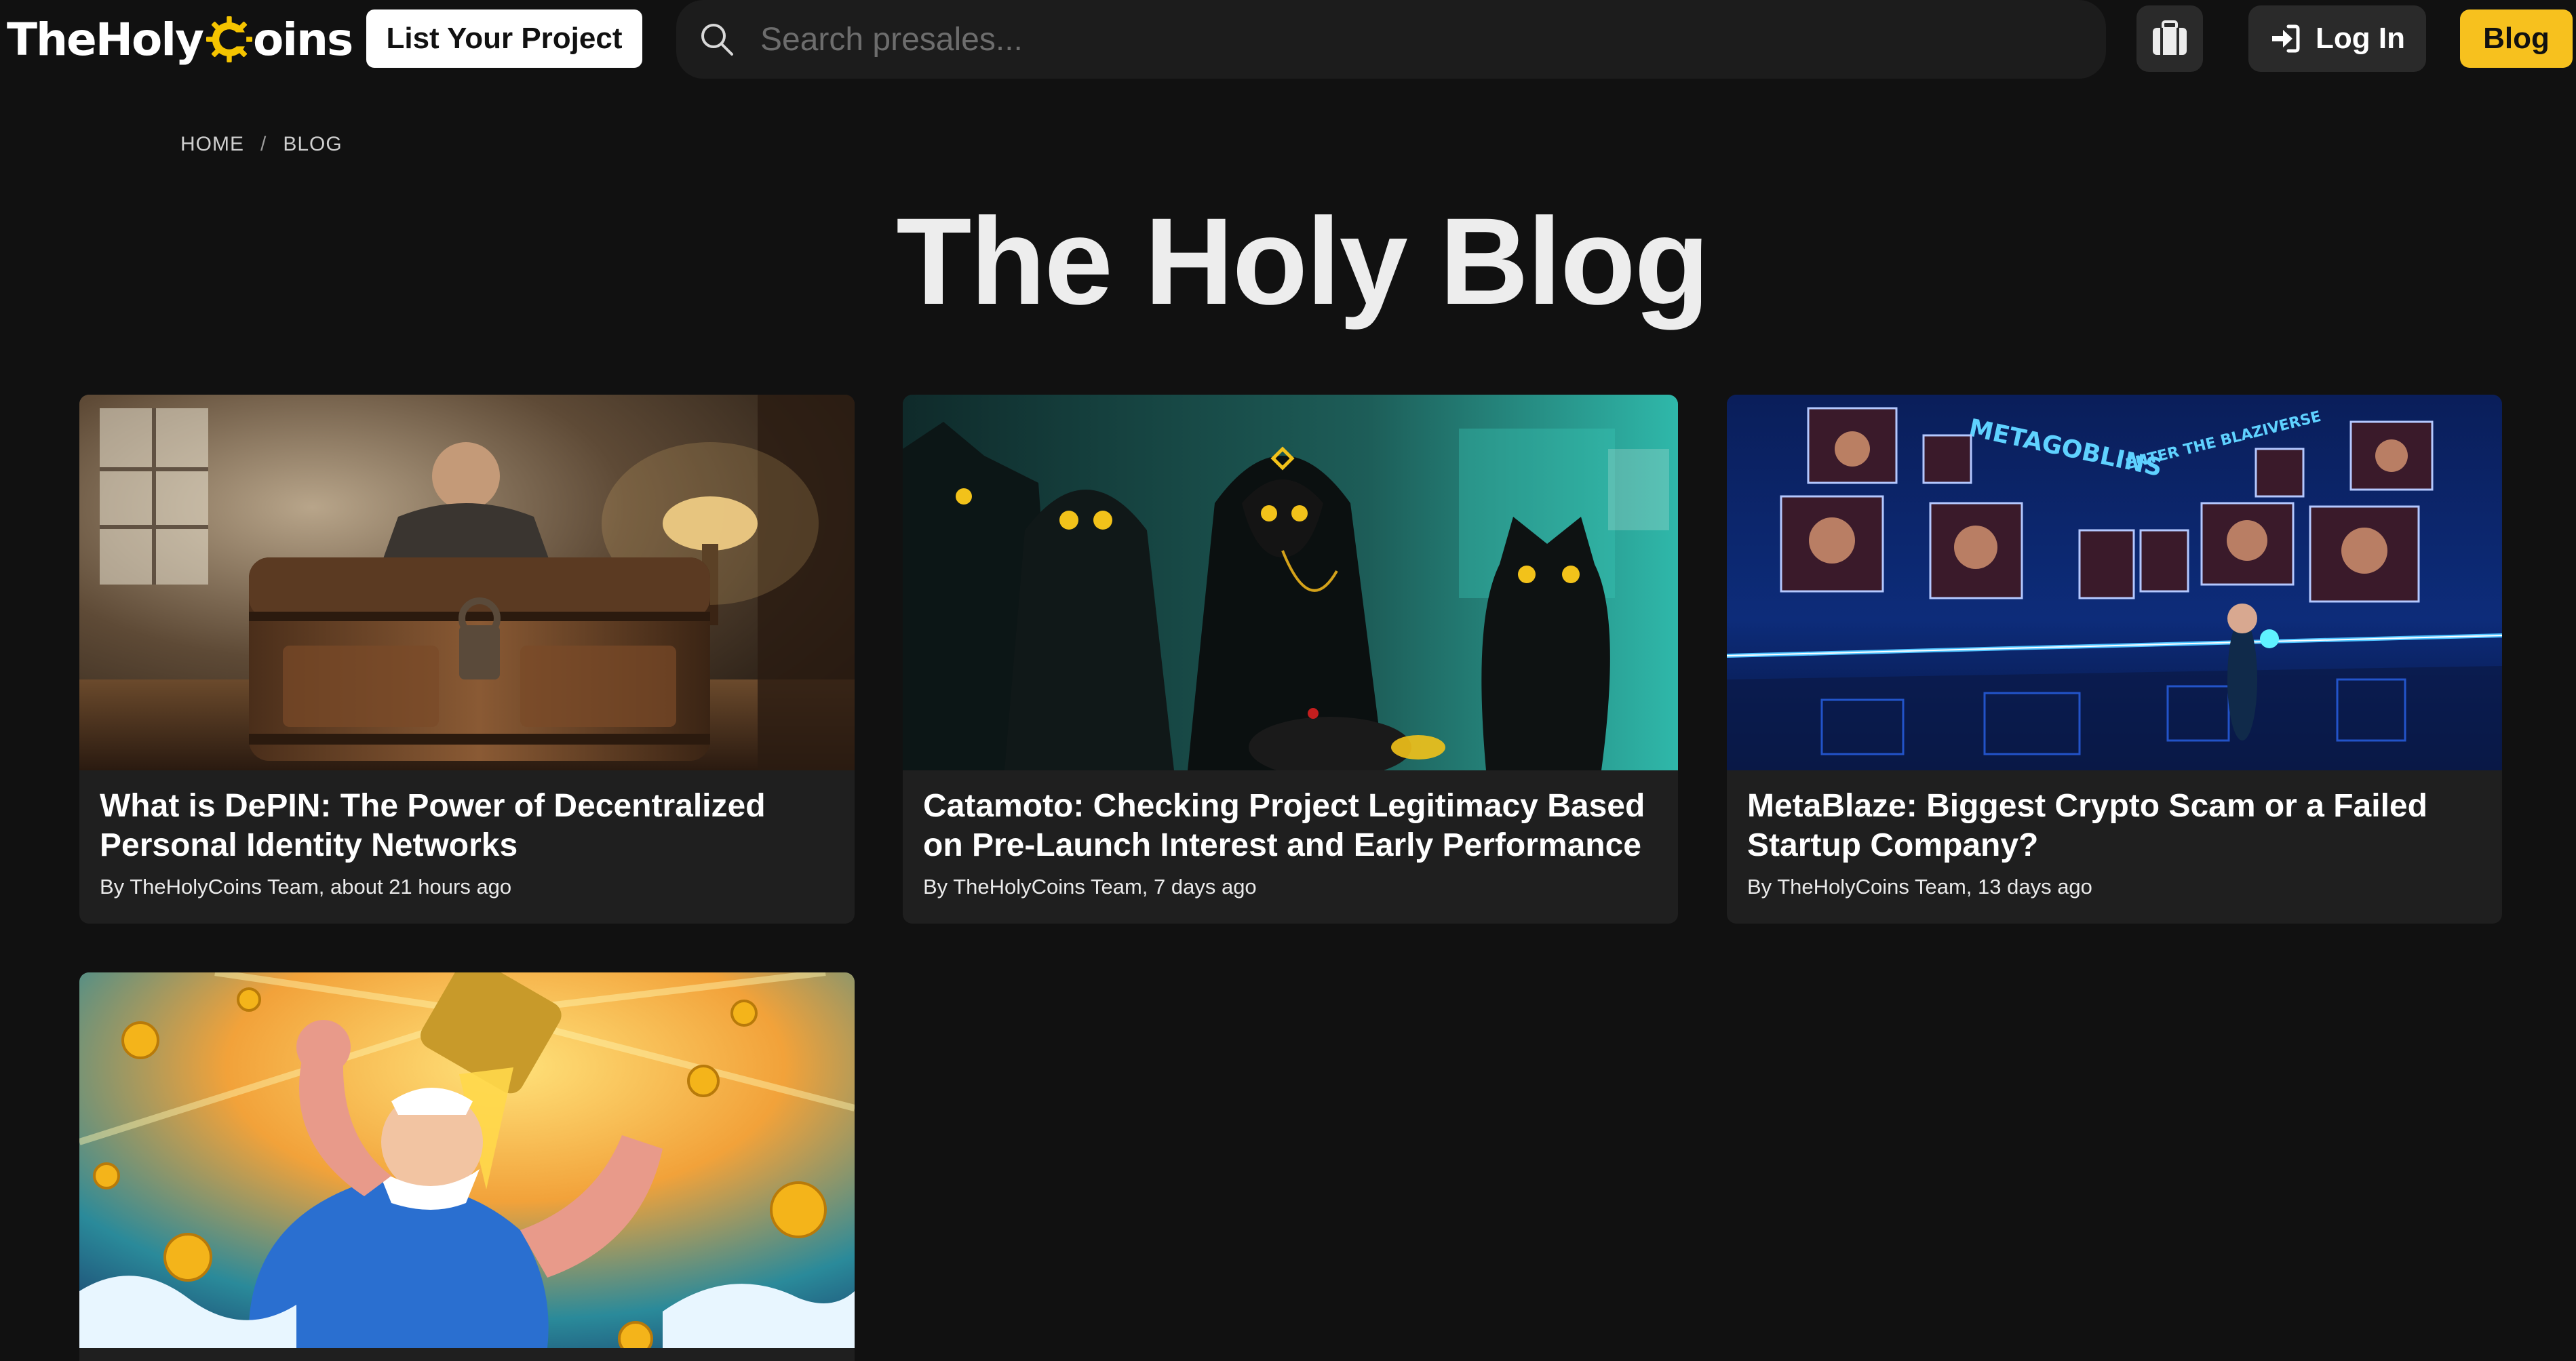  I want to click on post-meta: By TheHolyCoins Team, about 21 hours ago, so click(306, 887).